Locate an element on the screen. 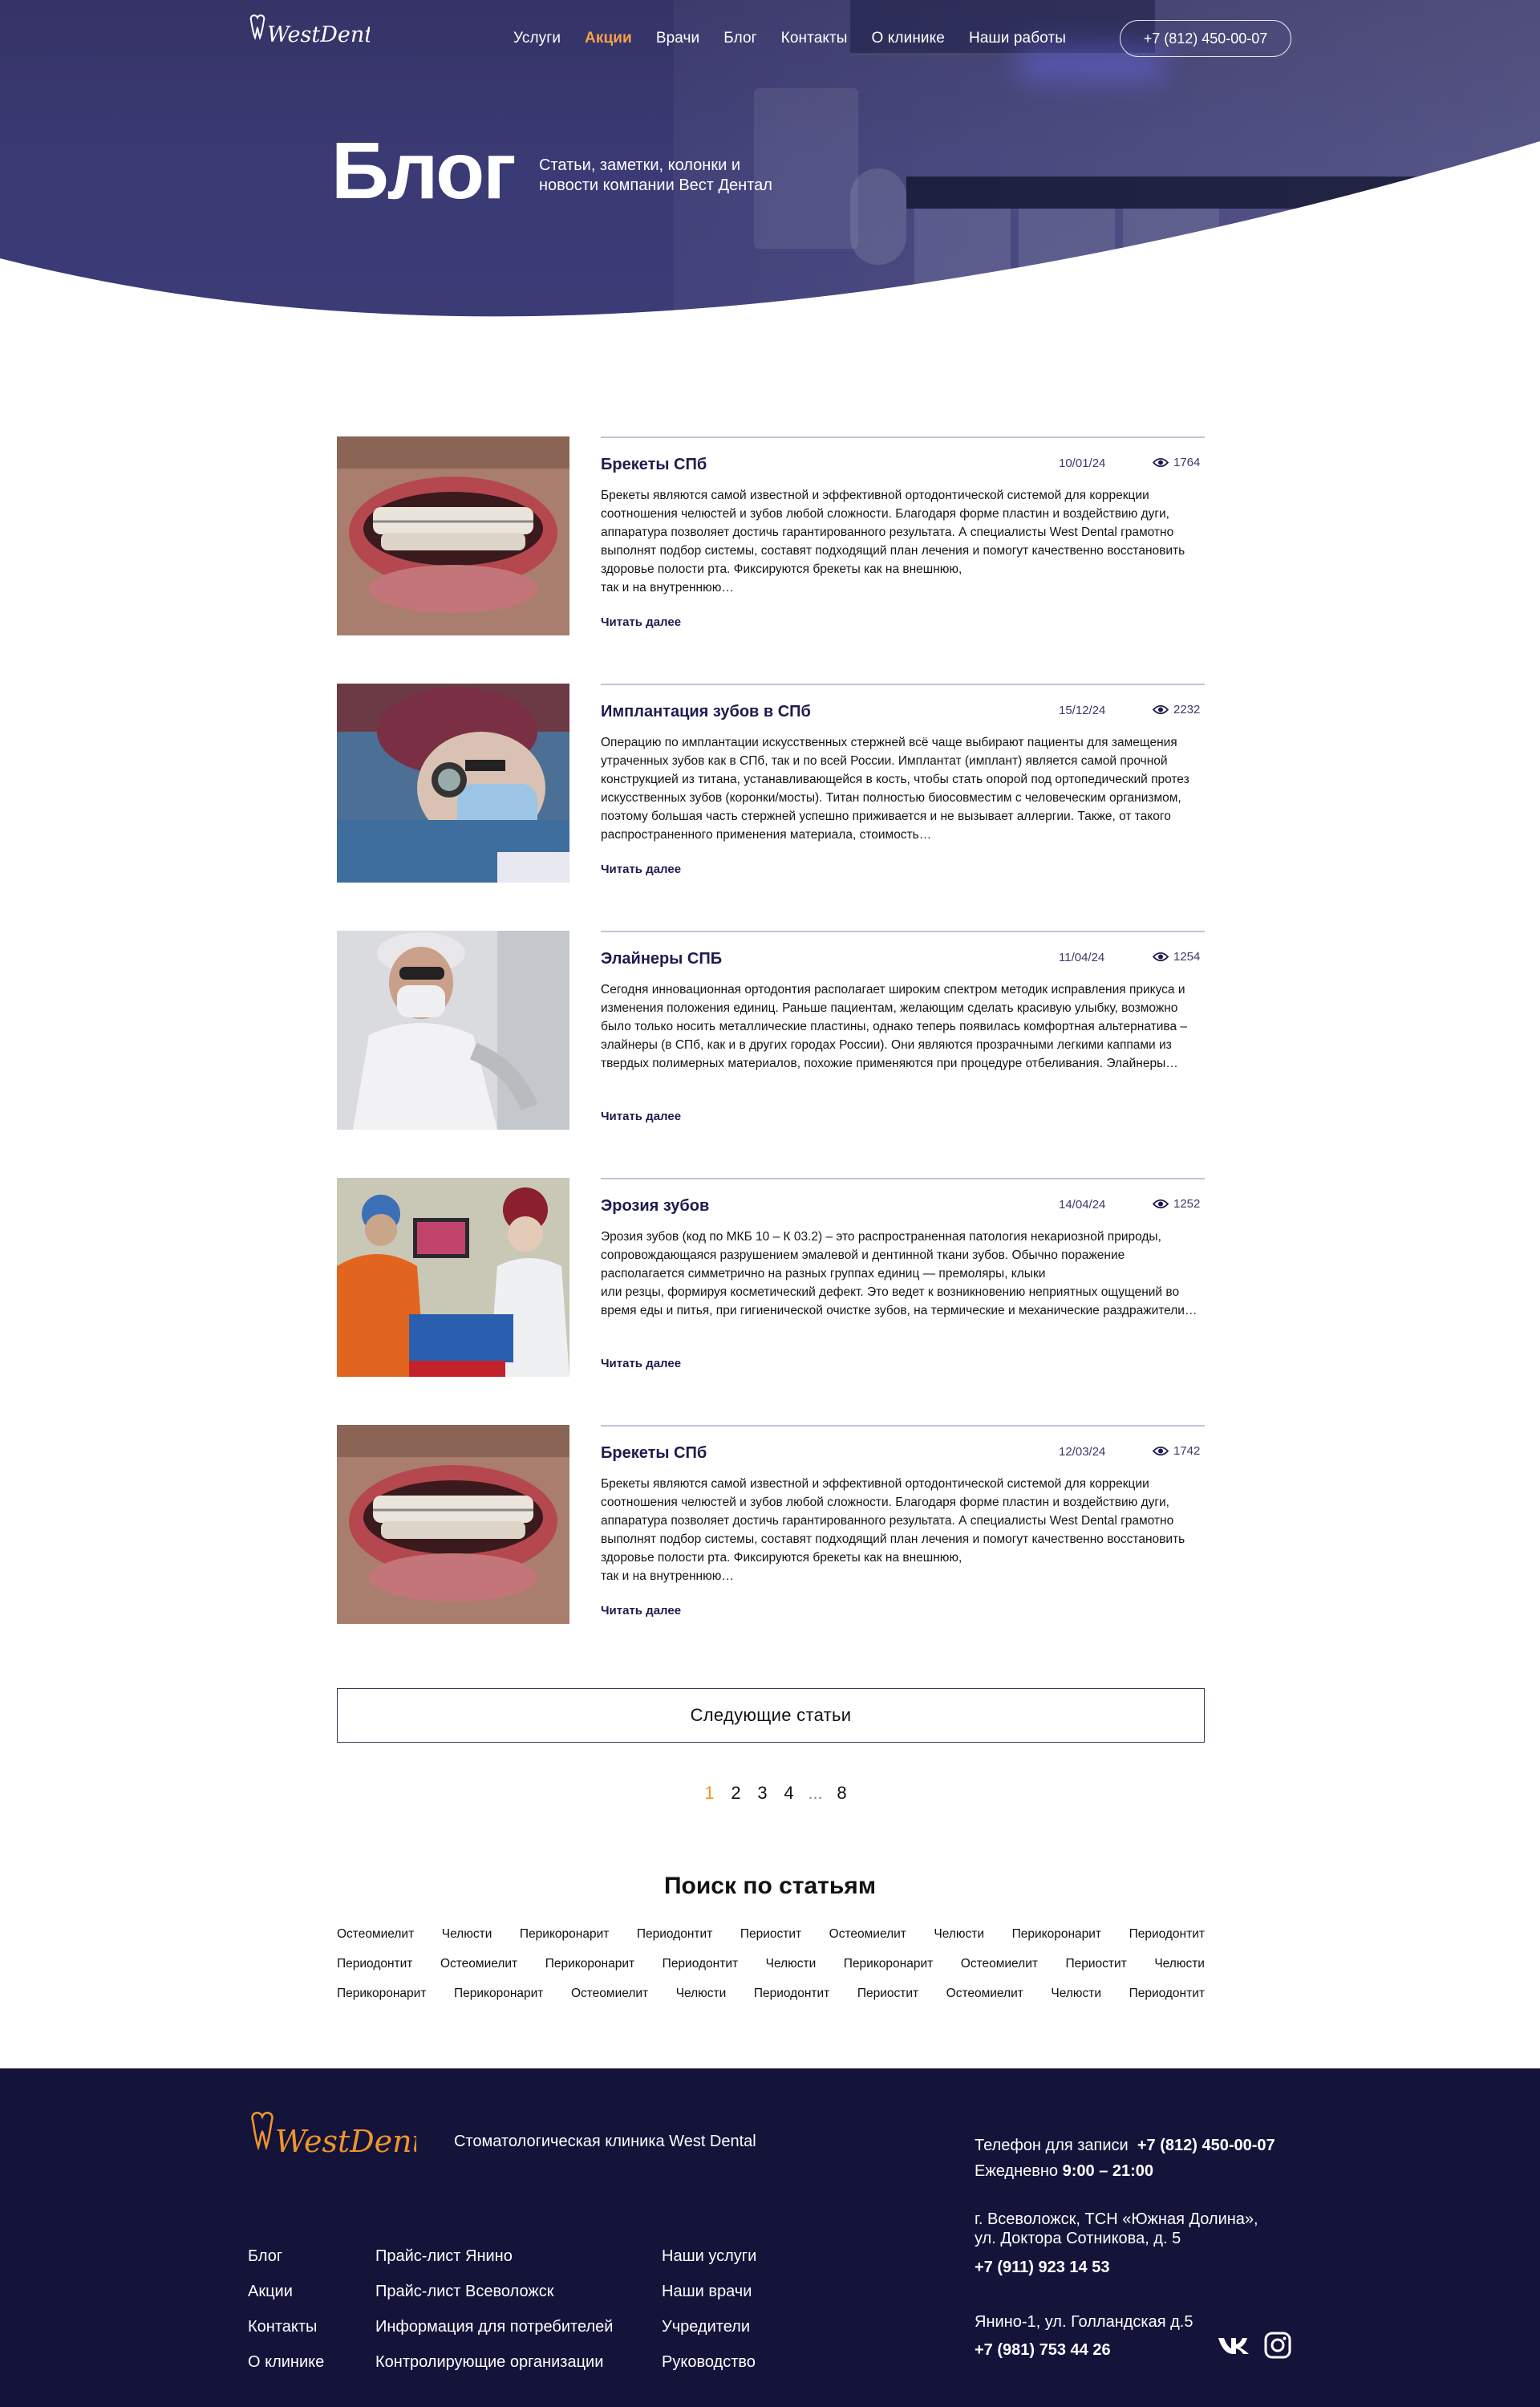  article-image-procedure is located at coordinates (453, 1277).